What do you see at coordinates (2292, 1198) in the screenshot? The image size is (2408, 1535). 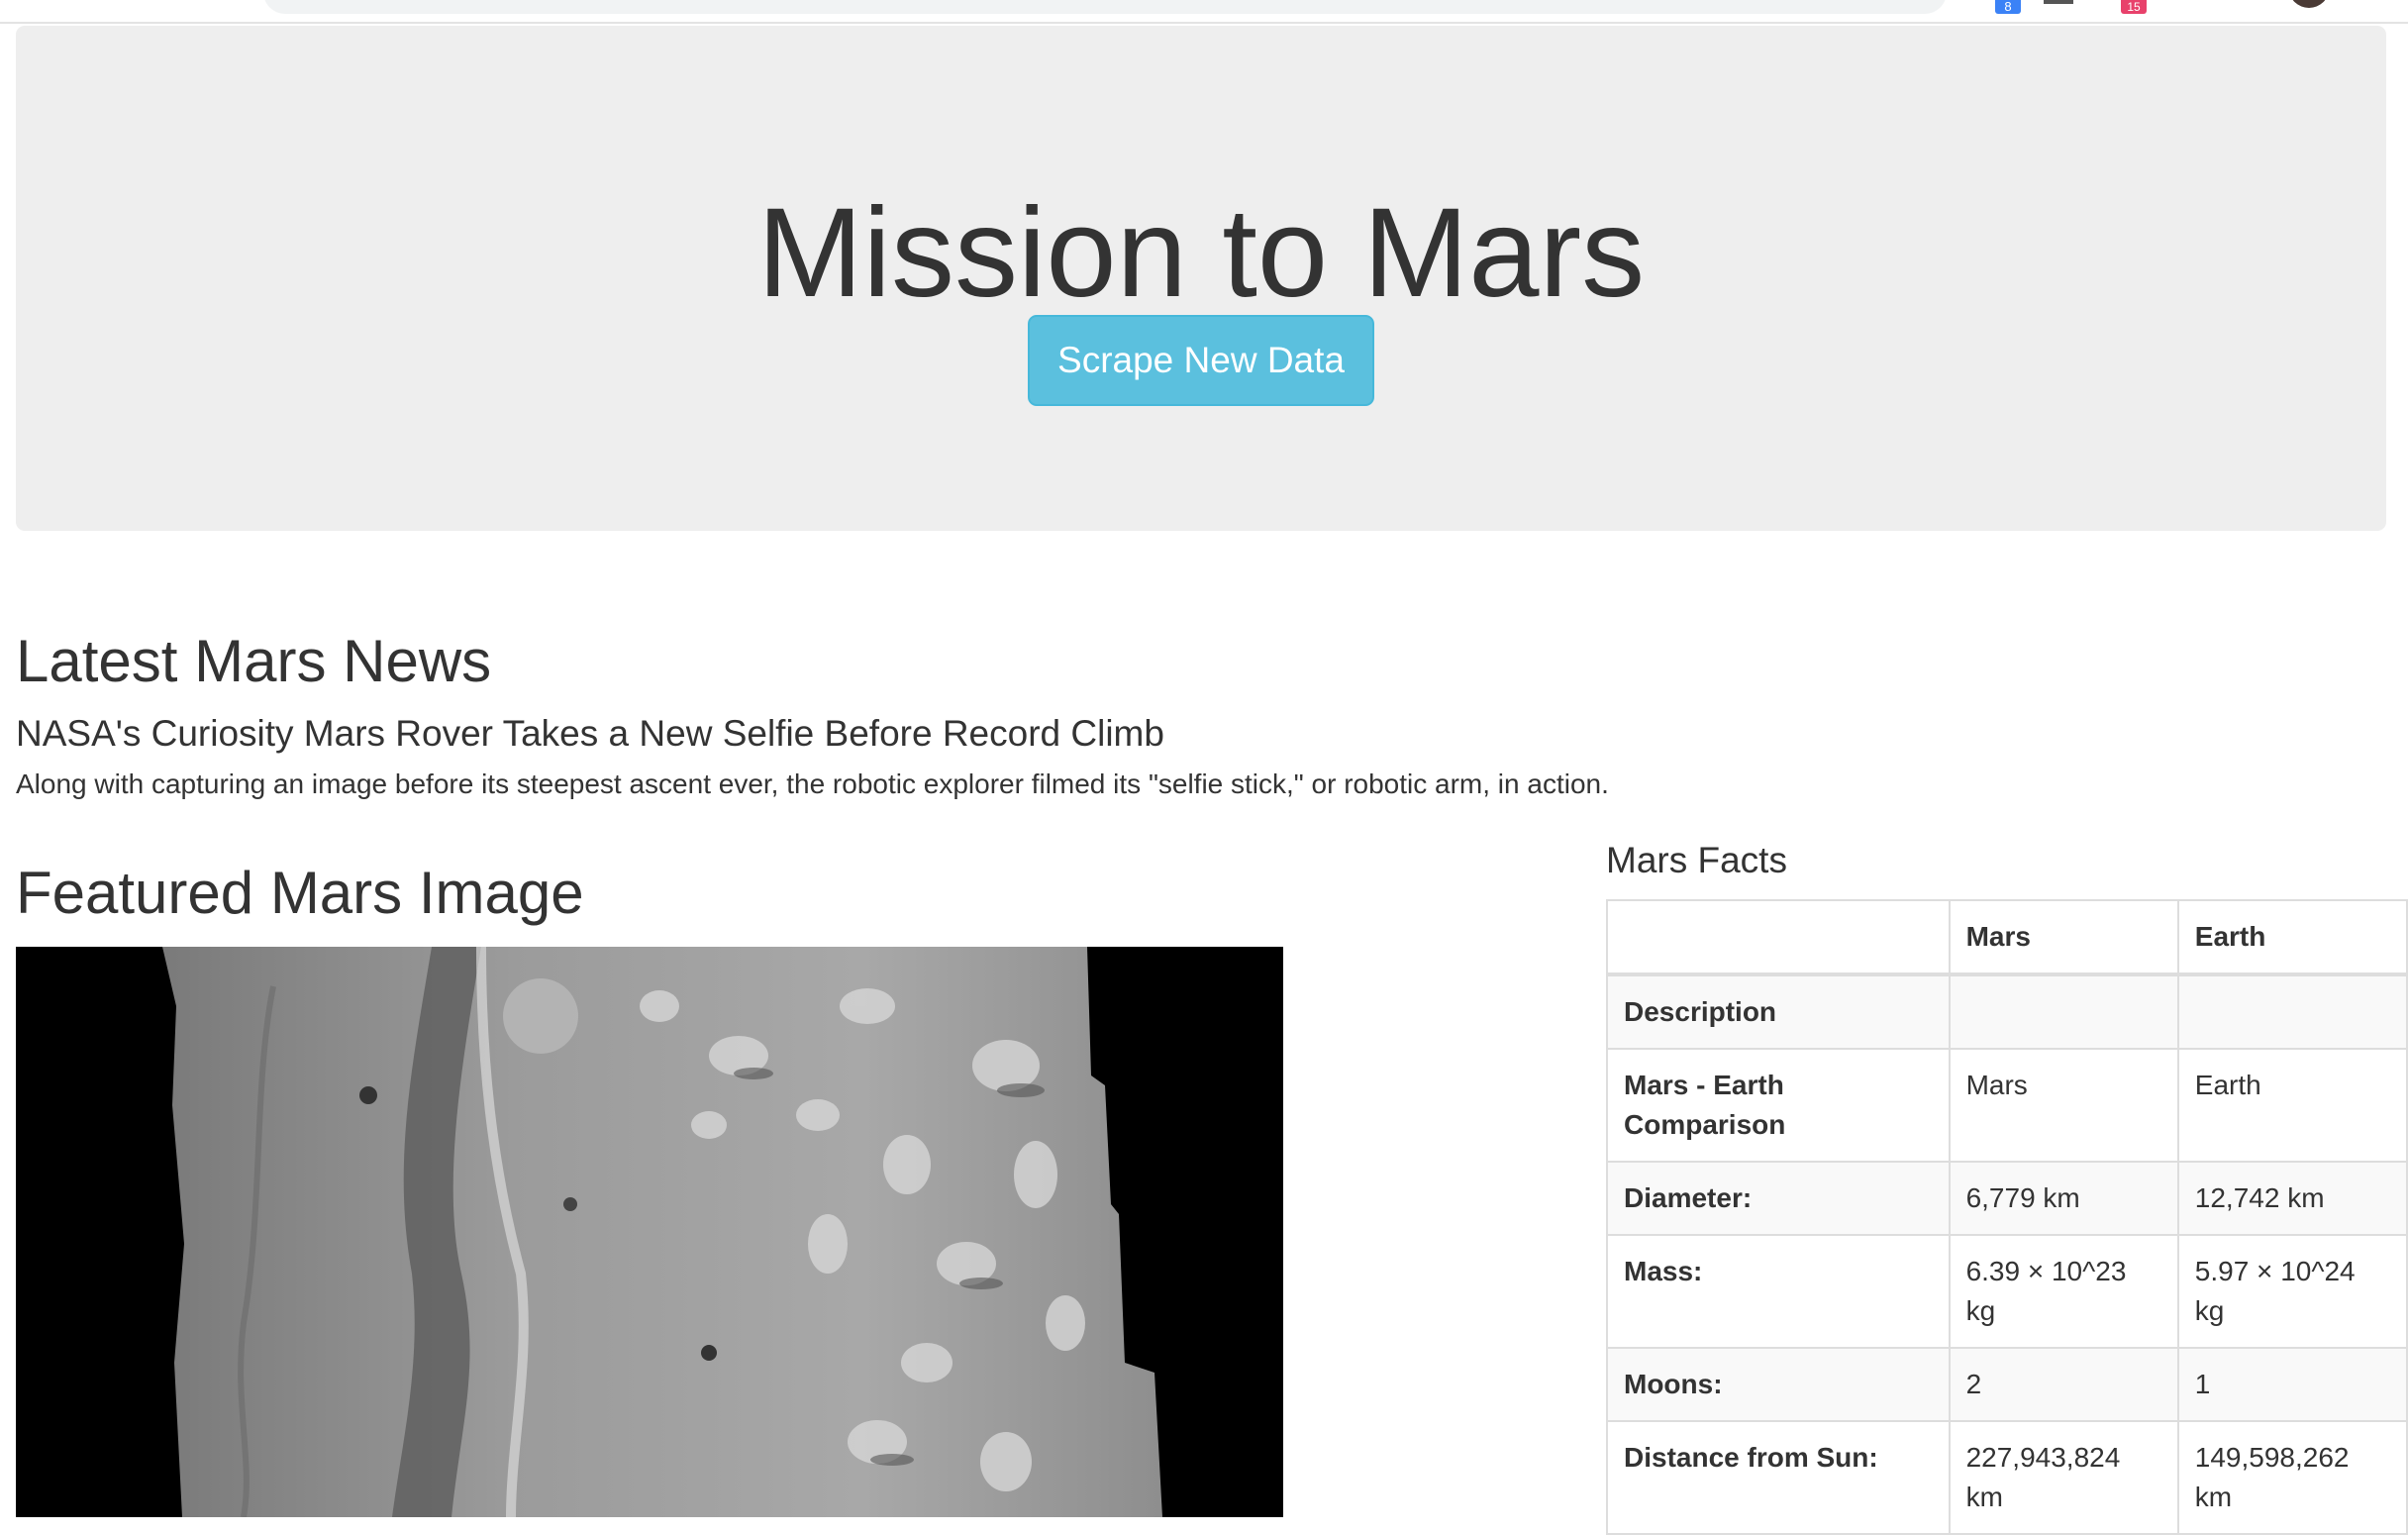 I see `earth-value: 12,742 km` at bounding box center [2292, 1198].